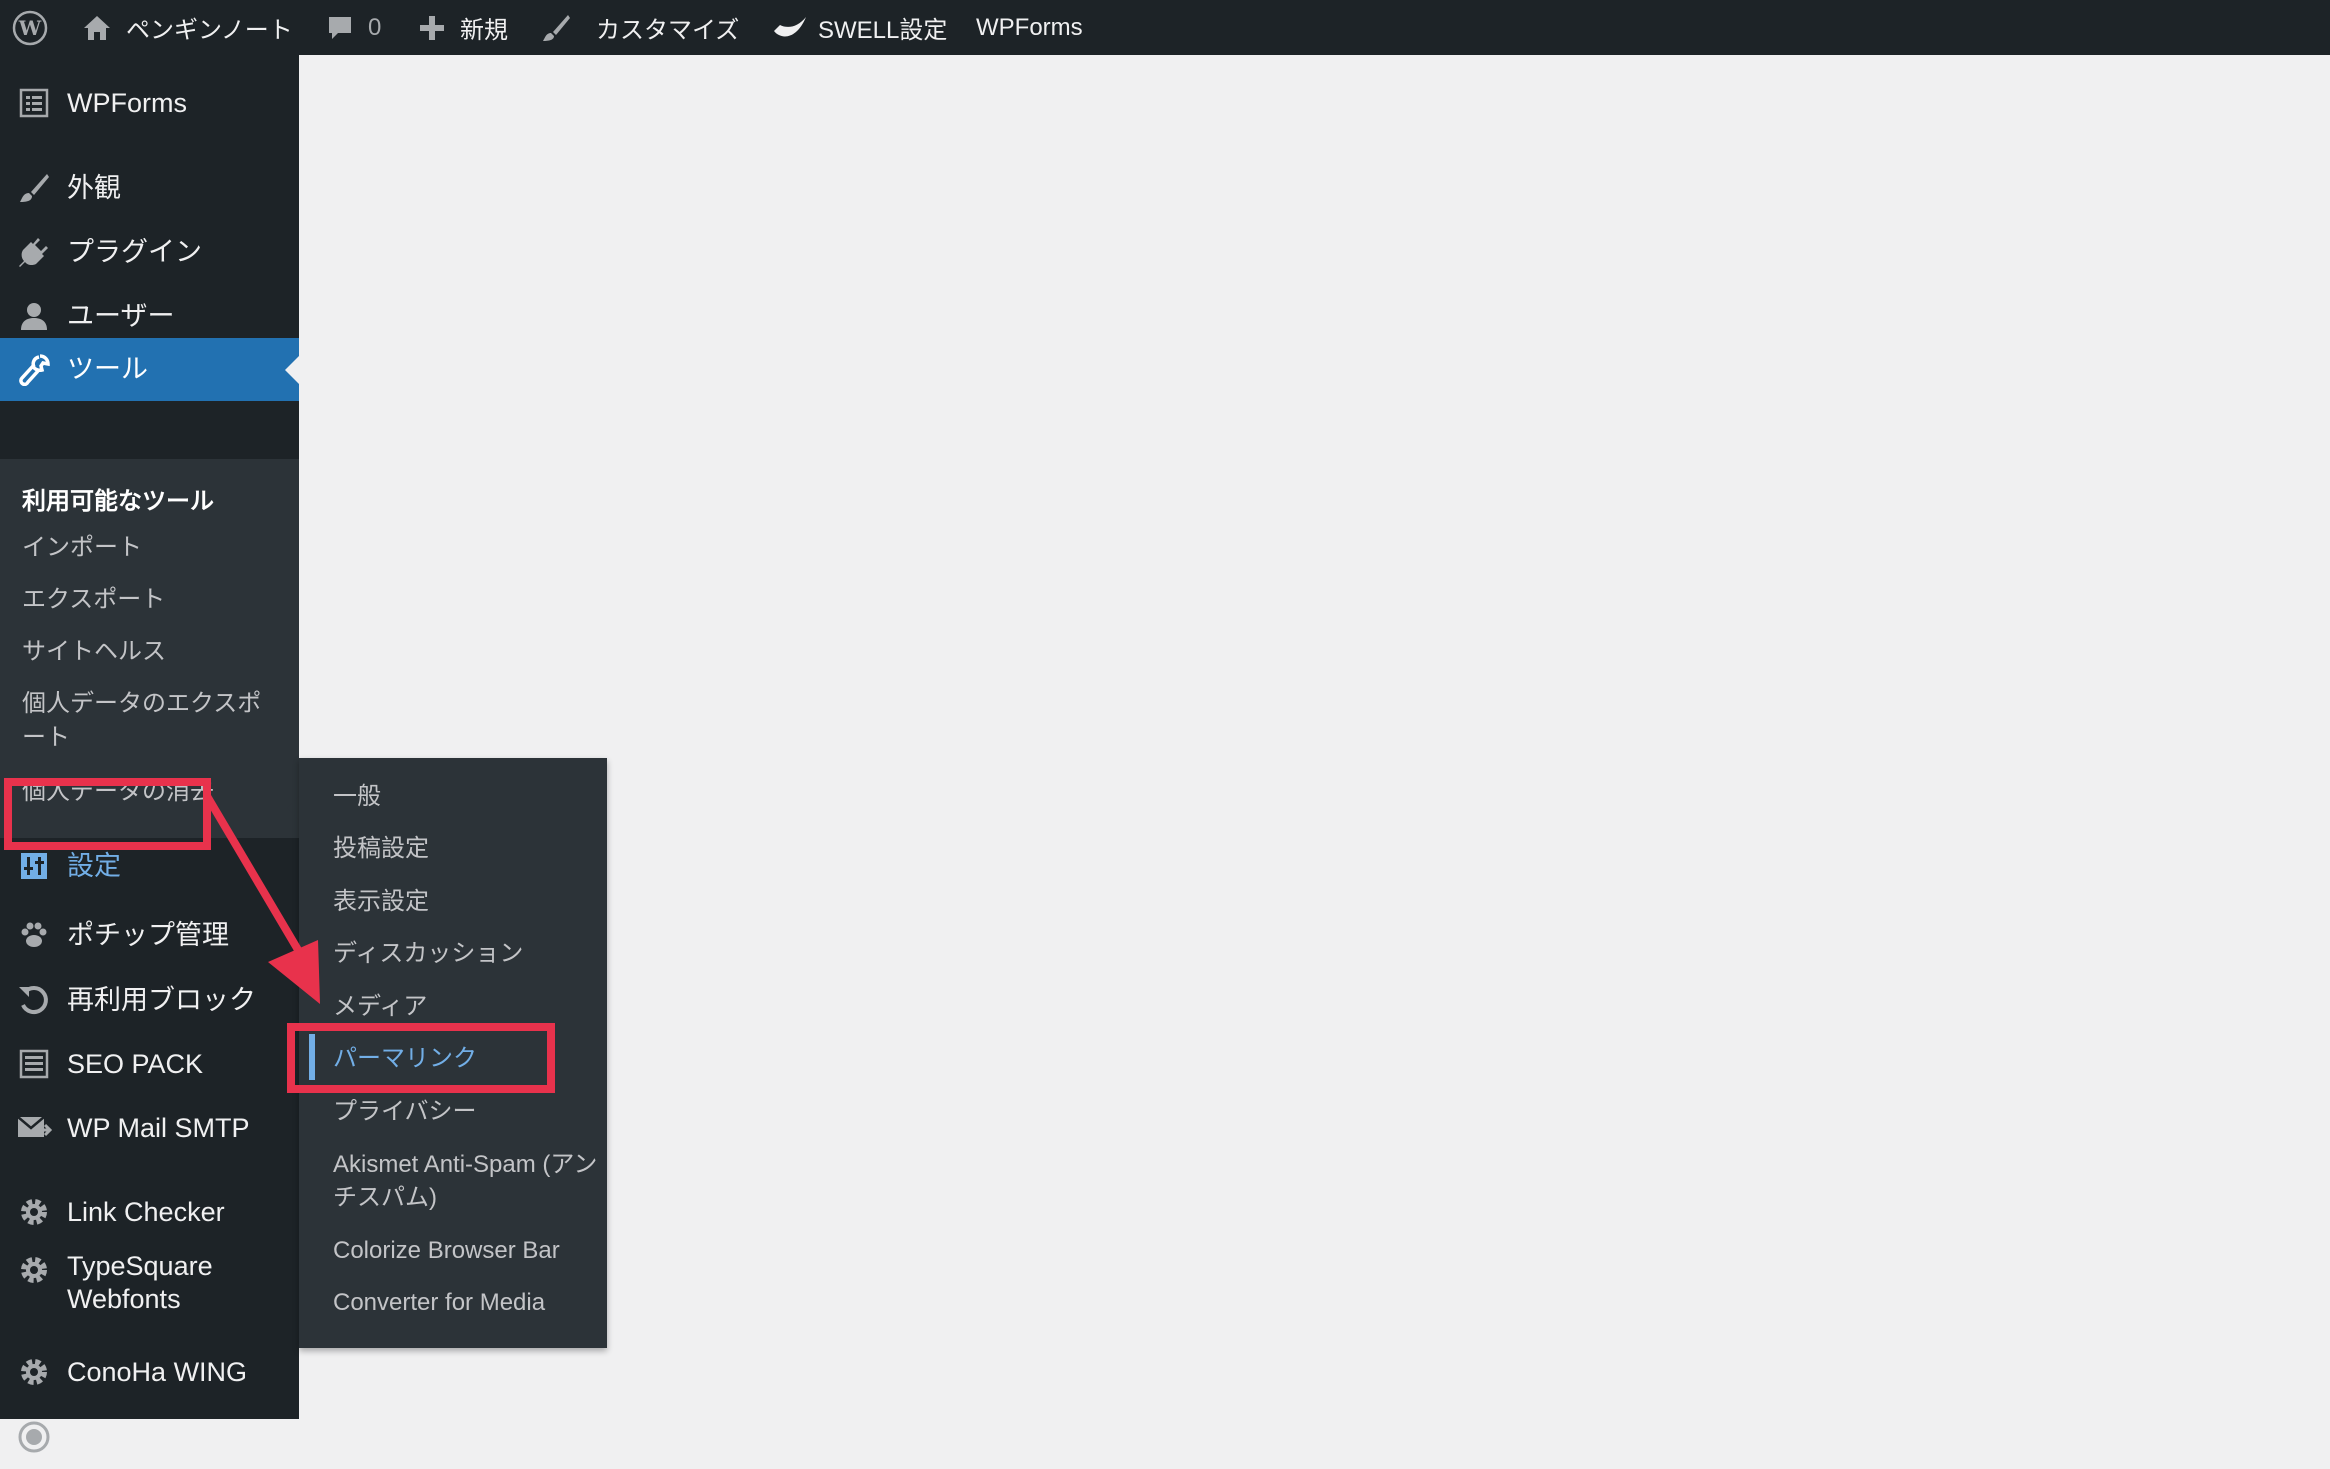 The image size is (2330, 1469). Describe the element at coordinates (261, 898) in the screenshot. I see `annotation-arrow` at that location.